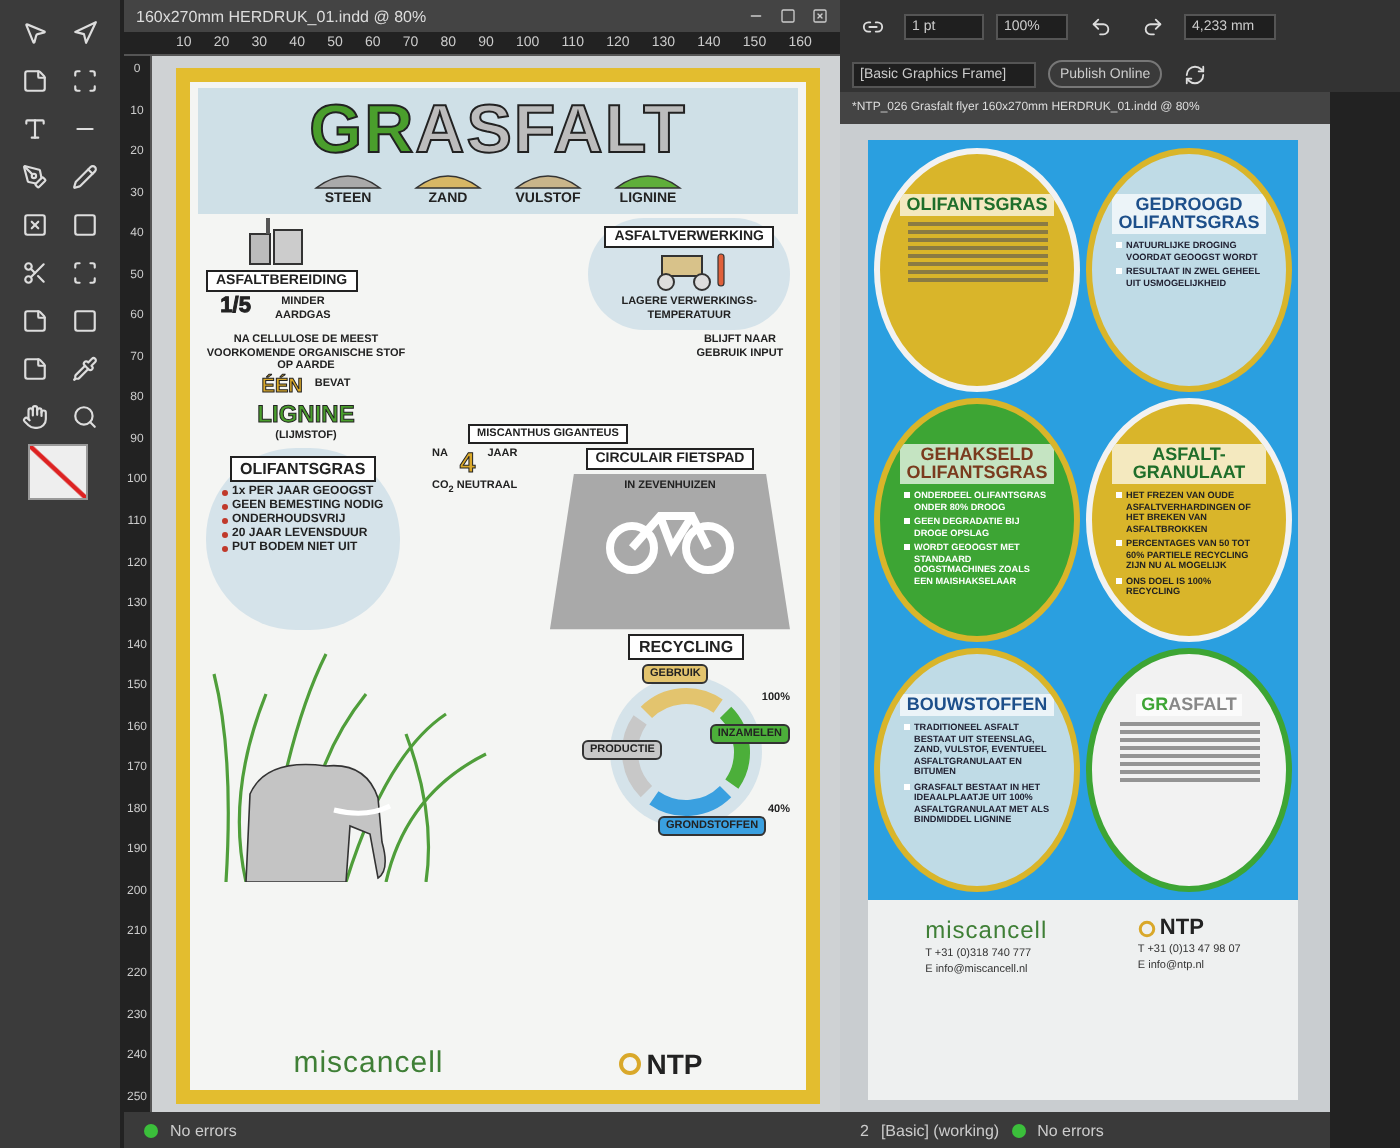  I want to click on close-icon, so click(820, 16).